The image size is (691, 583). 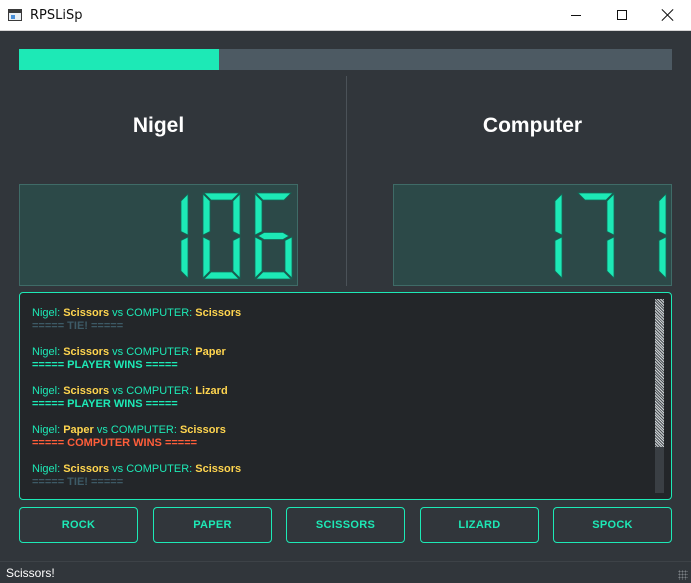 I want to click on window-title: RPSLiSp, so click(x=56, y=15).